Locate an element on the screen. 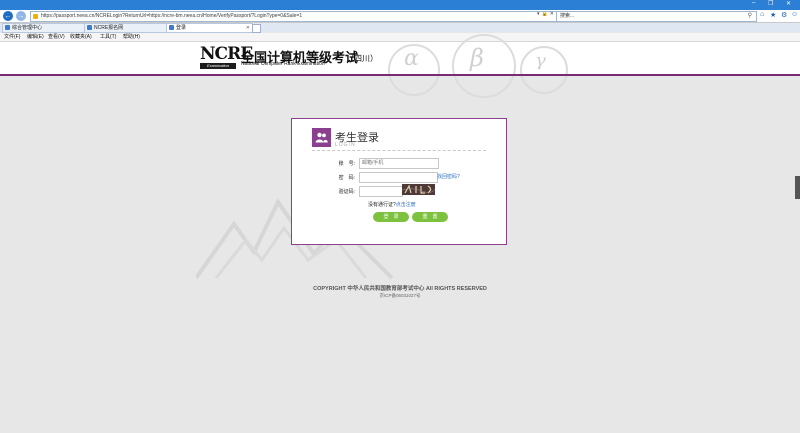 This screenshot has height=433, width=800. tab-label: 综合管理中心 is located at coordinates (27, 28).